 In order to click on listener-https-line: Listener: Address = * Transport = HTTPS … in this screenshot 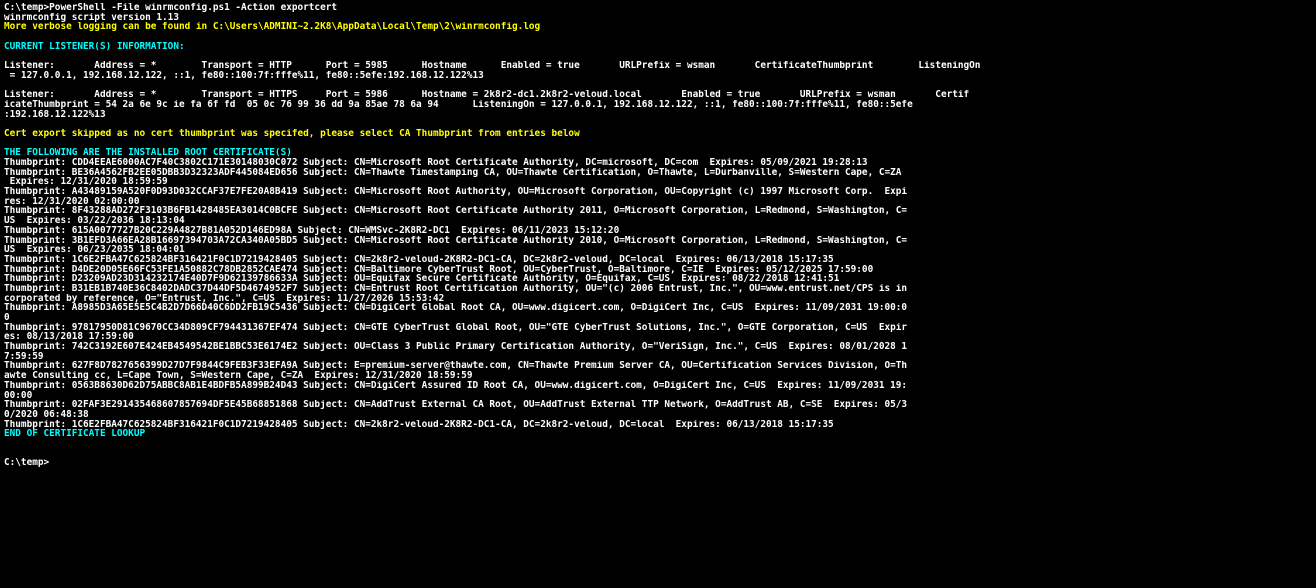, I will do `click(487, 95)`.